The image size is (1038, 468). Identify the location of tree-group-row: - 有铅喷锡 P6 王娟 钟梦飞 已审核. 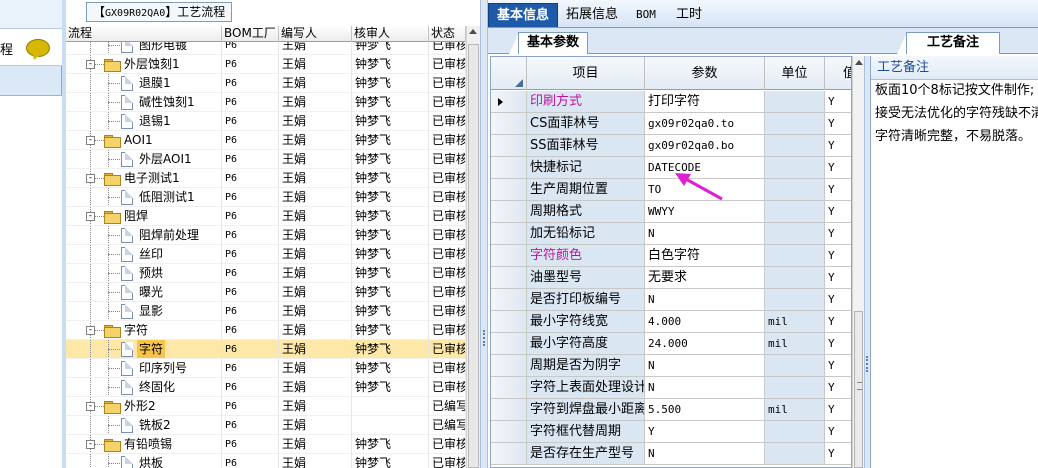
(266, 444).